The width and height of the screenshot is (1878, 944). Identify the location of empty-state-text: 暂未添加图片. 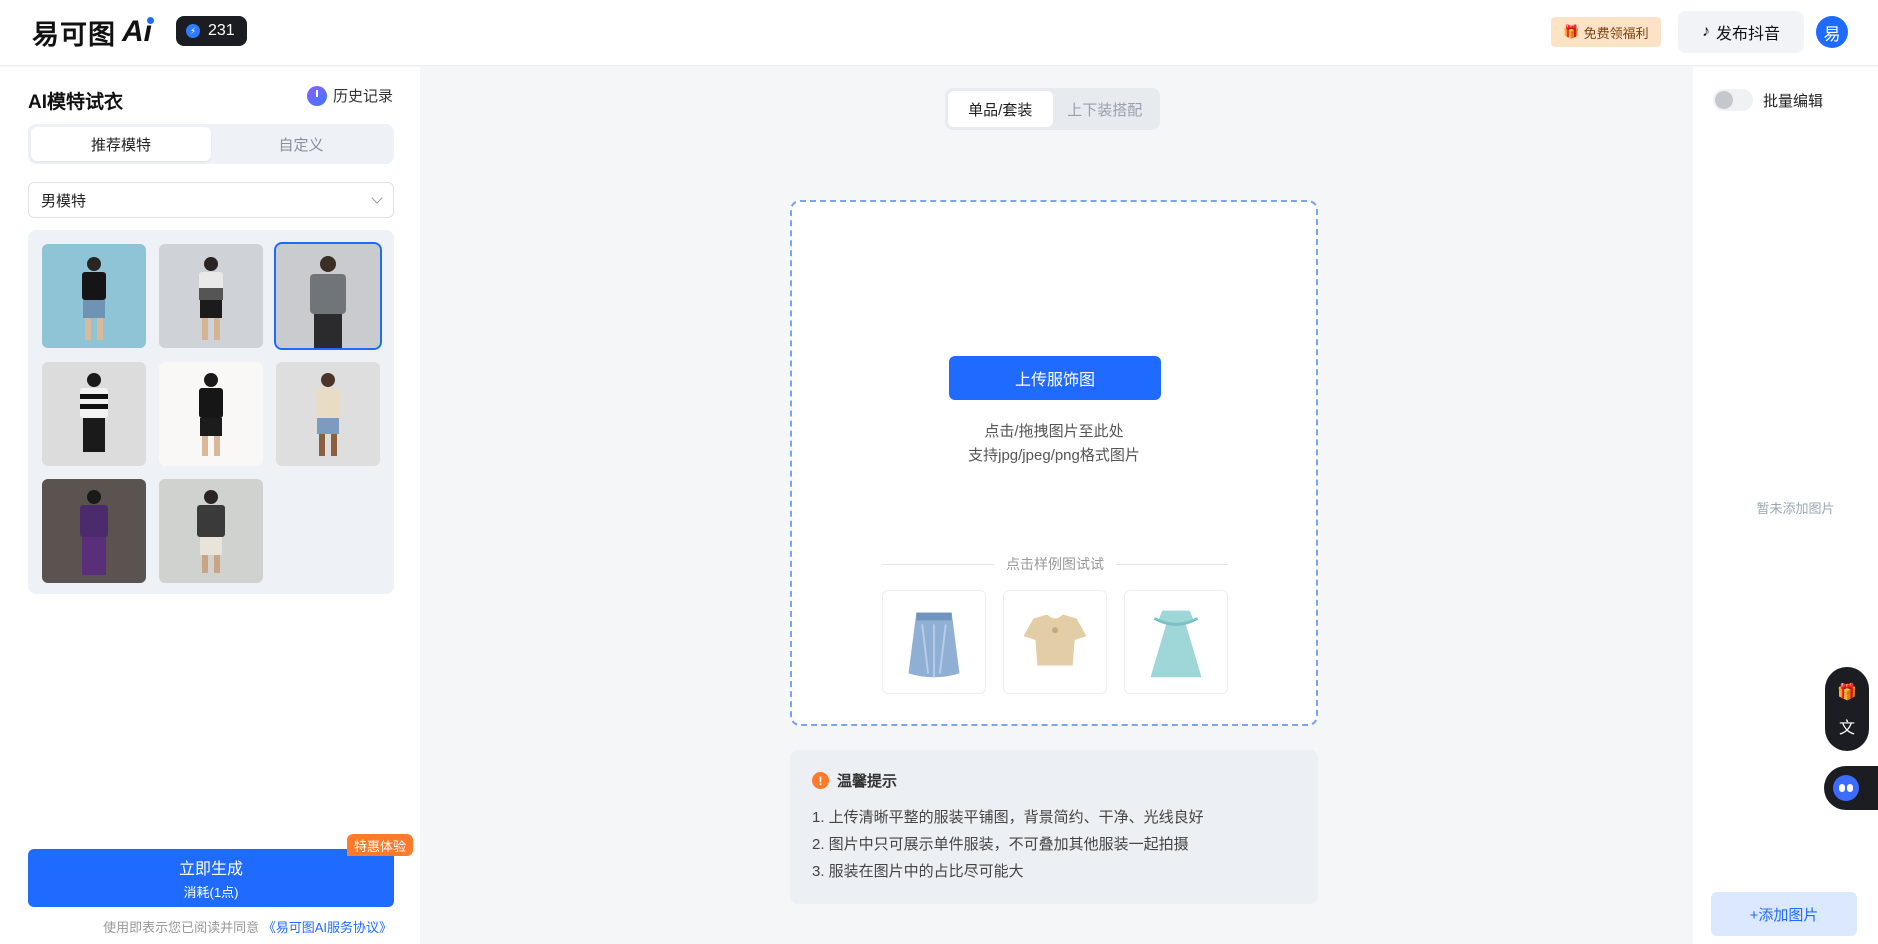
(1795, 508).